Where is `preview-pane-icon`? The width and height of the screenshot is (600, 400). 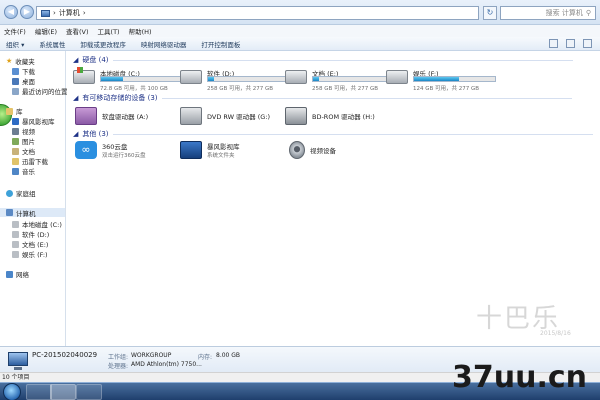 preview-pane-icon is located at coordinates (570, 43).